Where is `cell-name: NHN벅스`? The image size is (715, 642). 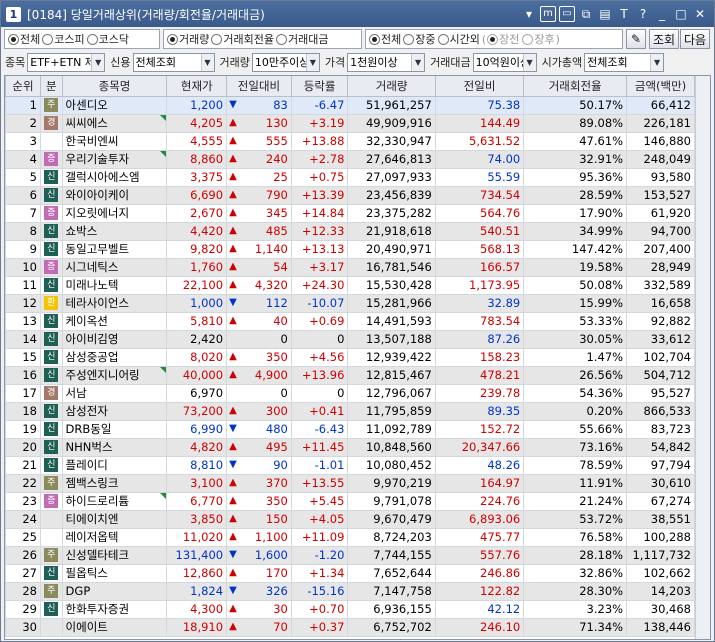
cell-name: NHN벅스 is located at coordinates (114, 447).